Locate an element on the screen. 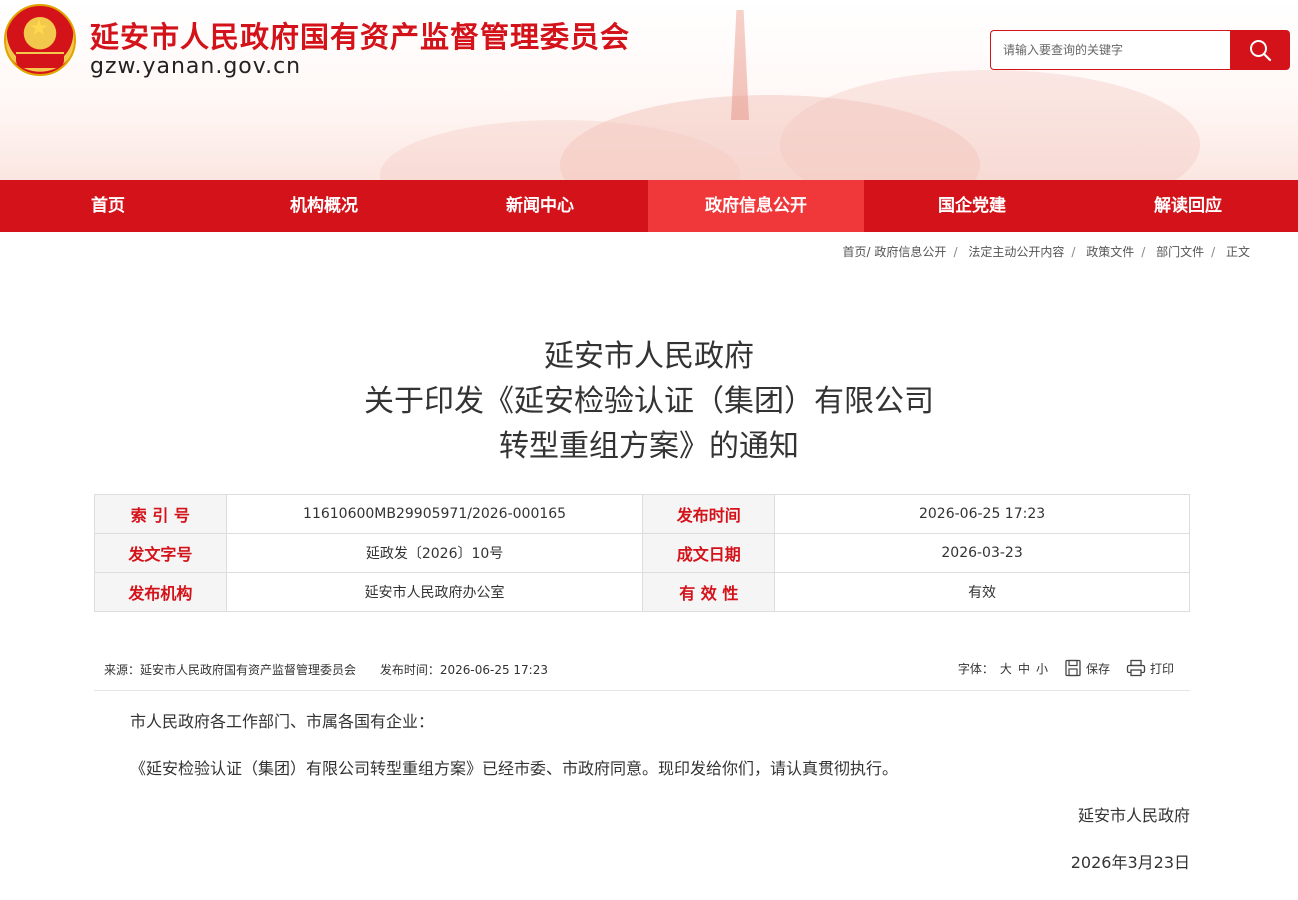 This screenshot has height=900, width=1298. meta-value-created: 2026-03-23 is located at coordinates (982, 553).